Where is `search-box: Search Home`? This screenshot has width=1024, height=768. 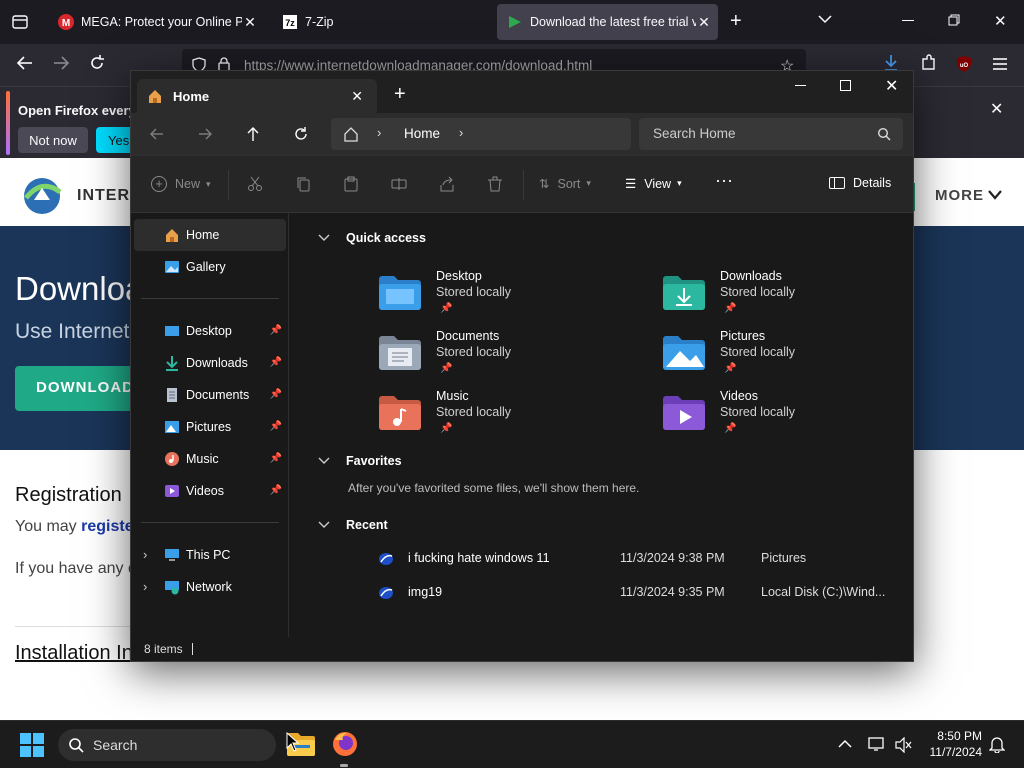 search-box: Search Home is located at coordinates (771, 134).